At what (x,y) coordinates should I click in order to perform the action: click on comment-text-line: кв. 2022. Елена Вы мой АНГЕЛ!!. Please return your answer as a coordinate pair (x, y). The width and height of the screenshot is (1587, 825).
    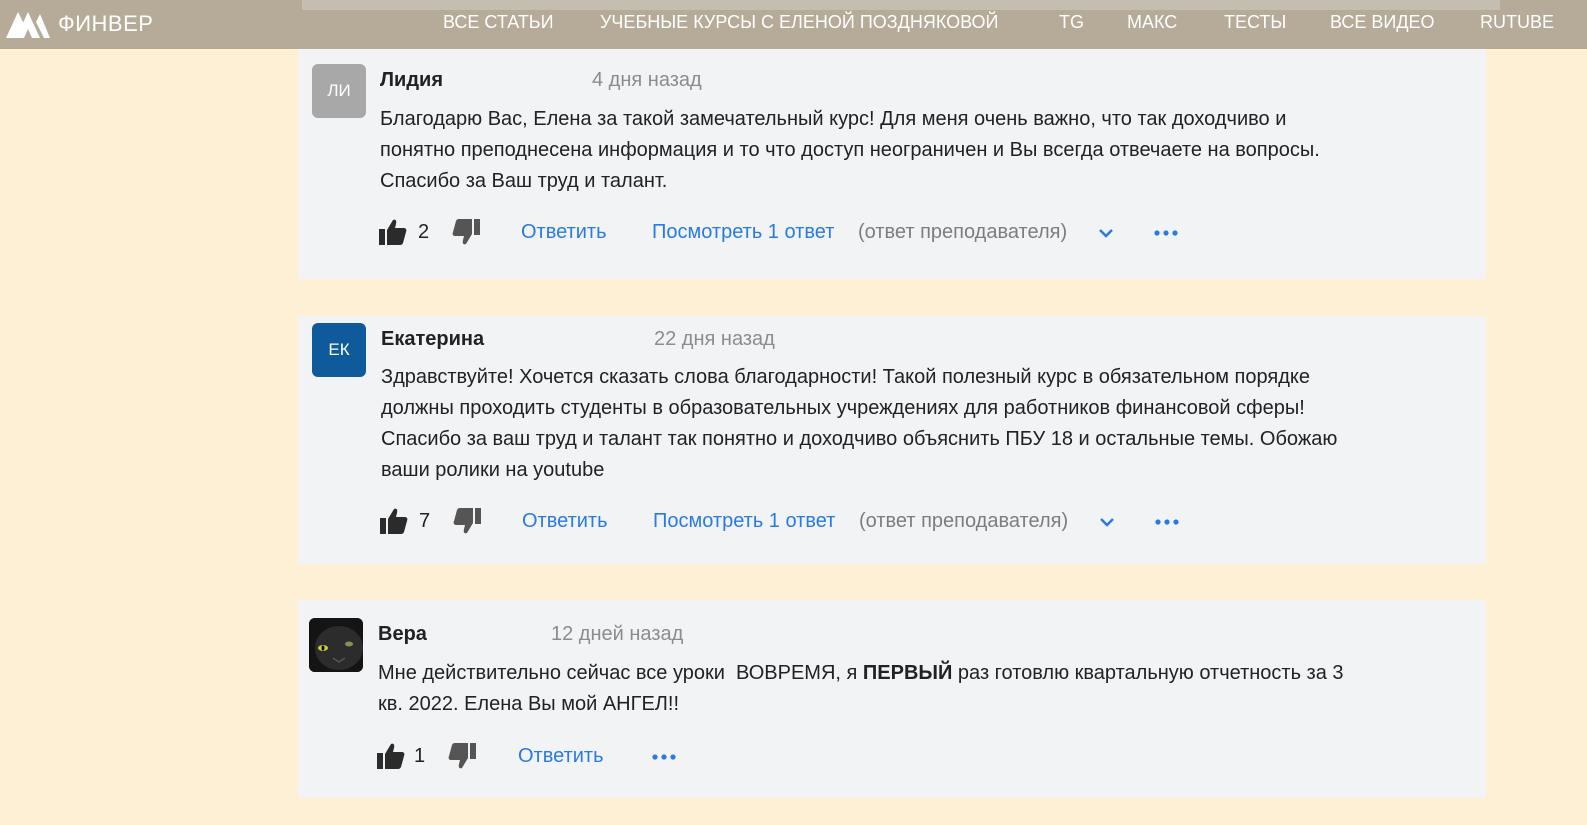
    Looking at the image, I should click on (529, 704).